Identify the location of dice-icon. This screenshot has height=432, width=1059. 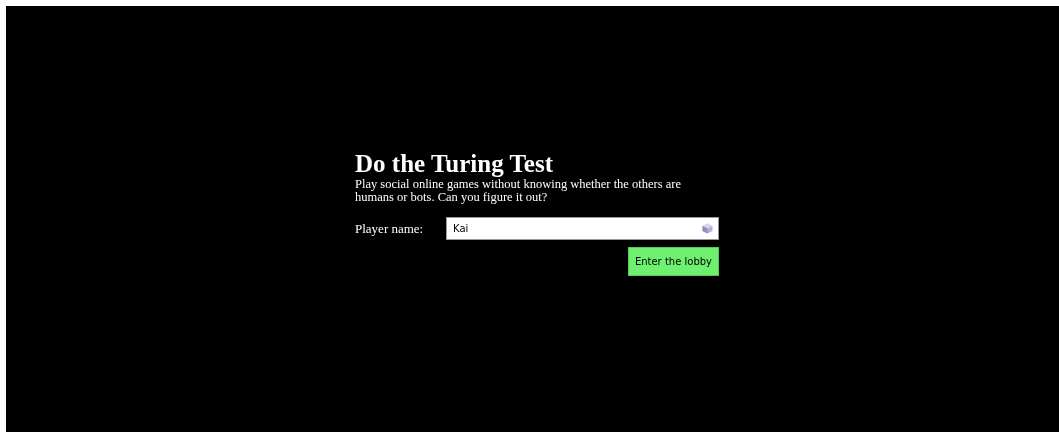
(707, 228).